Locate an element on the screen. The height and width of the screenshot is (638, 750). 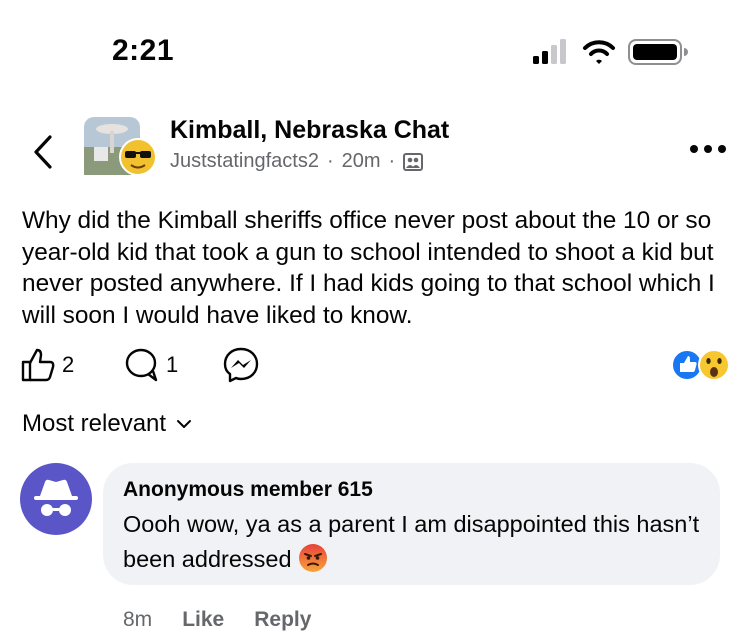
comment-author: Anonymous member 615 is located at coordinates (248, 490).